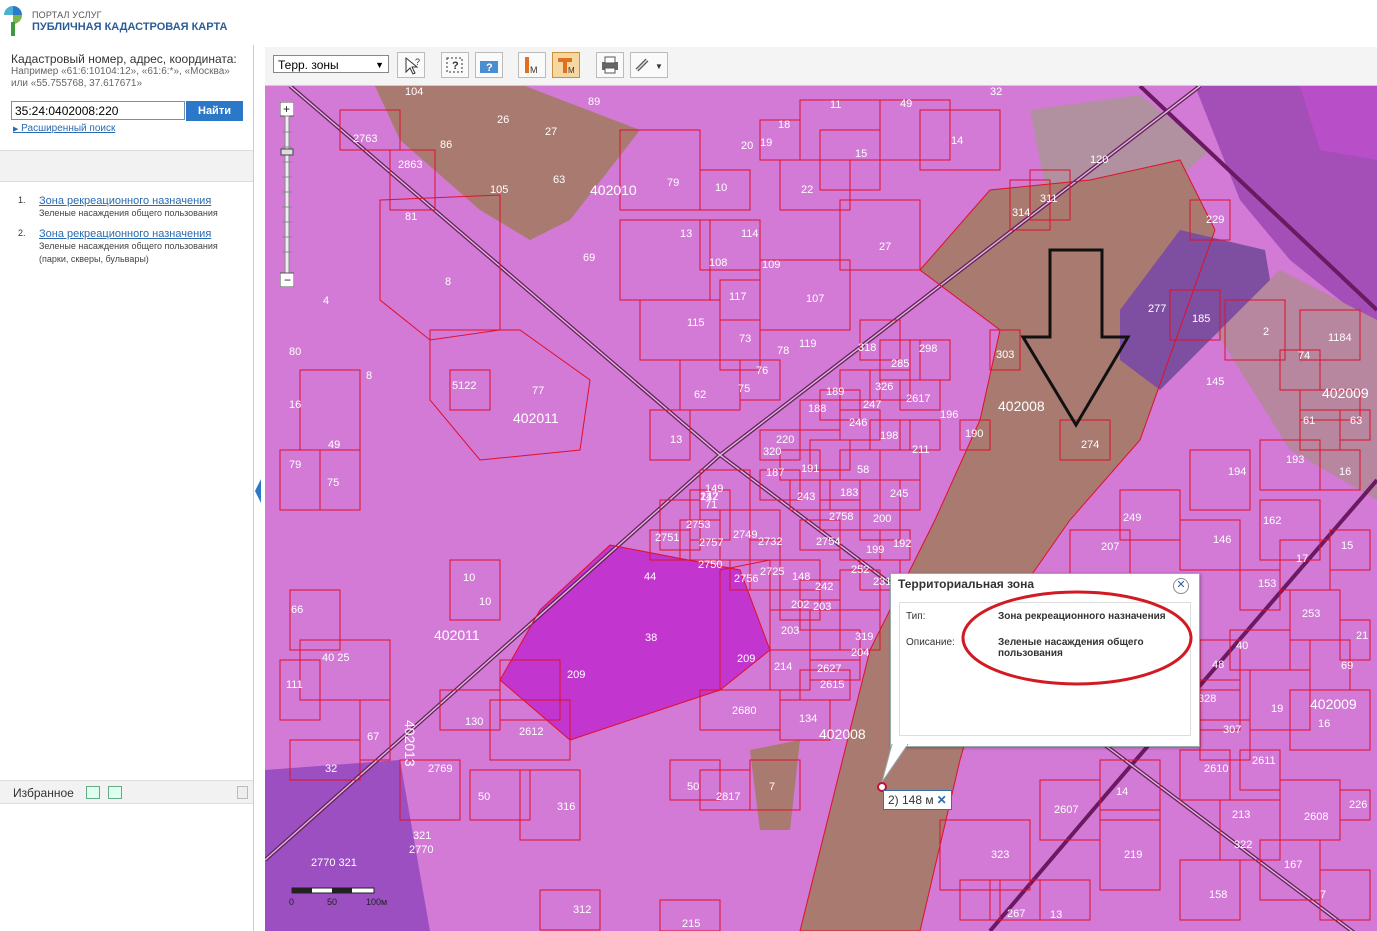 The image size is (1377, 931). Describe the element at coordinates (790, 631) in the screenshot. I see `parcel-label: 203` at that location.